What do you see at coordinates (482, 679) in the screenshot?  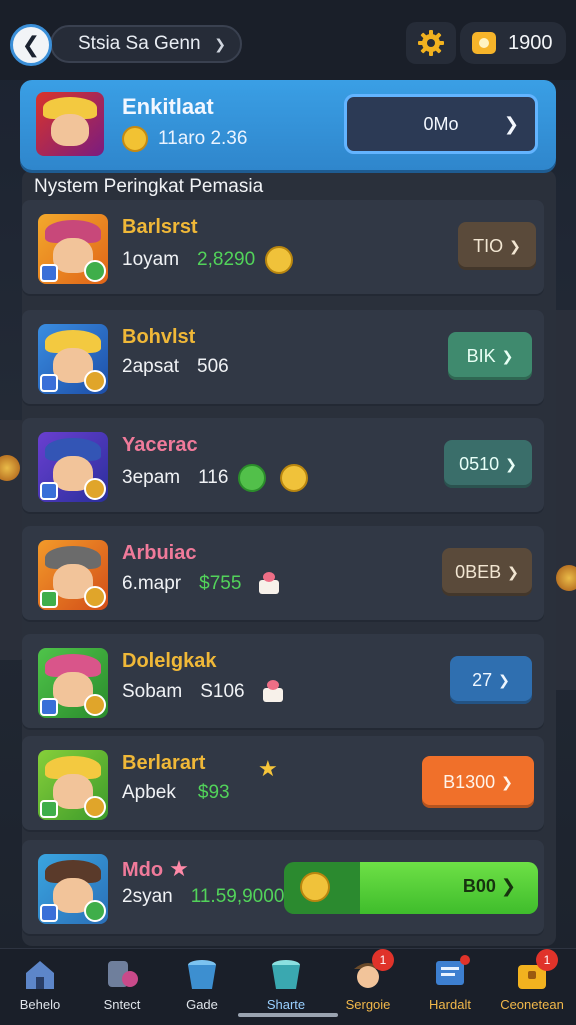 I see `row-action-label: 27` at bounding box center [482, 679].